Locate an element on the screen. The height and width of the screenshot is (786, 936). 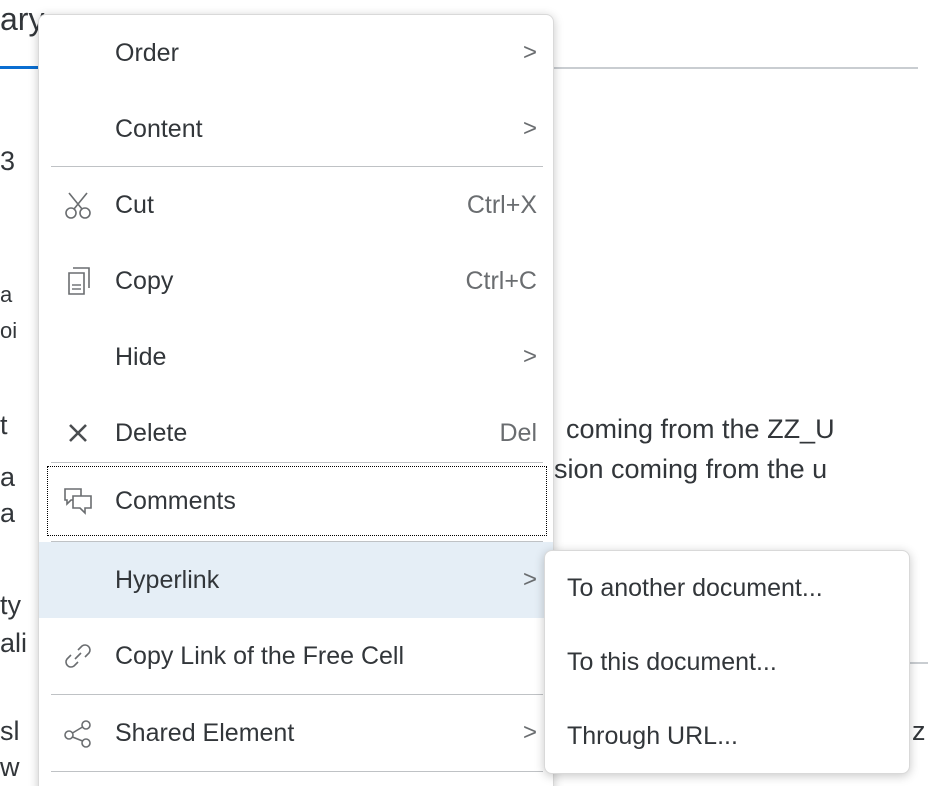
menu-item-copy: Copy Ctrl+C is located at coordinates (296, 281).